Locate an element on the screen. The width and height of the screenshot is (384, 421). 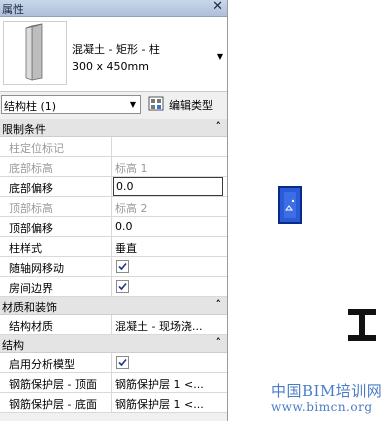
row-label: 钢筋保护层 - 顶面 is located at coordinates (53, 384).